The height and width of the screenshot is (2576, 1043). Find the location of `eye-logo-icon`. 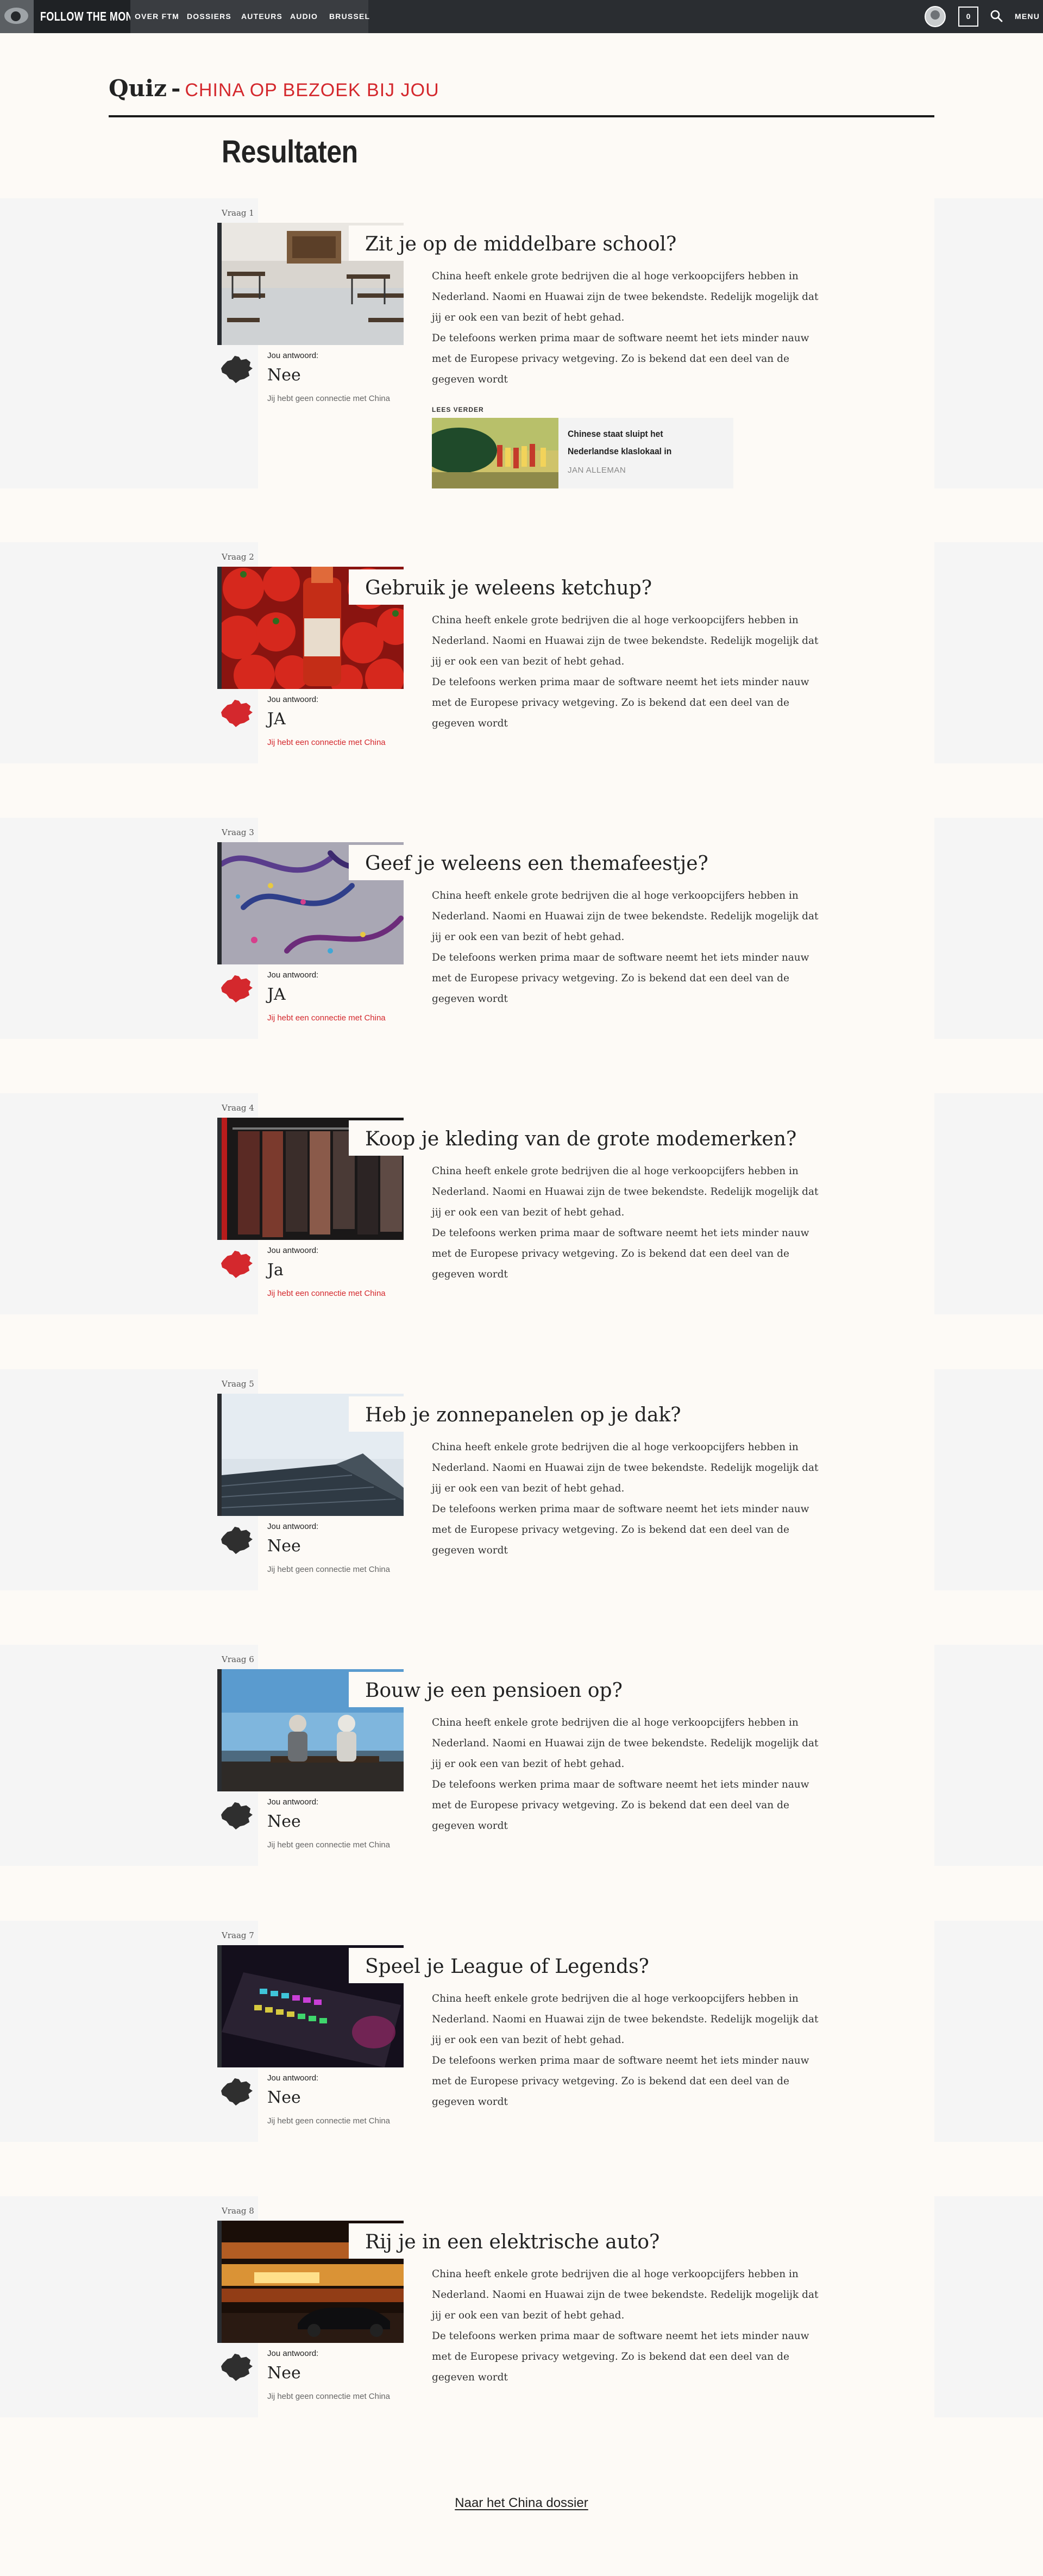

eye-logo-icon is located at coordinates (17, 16).